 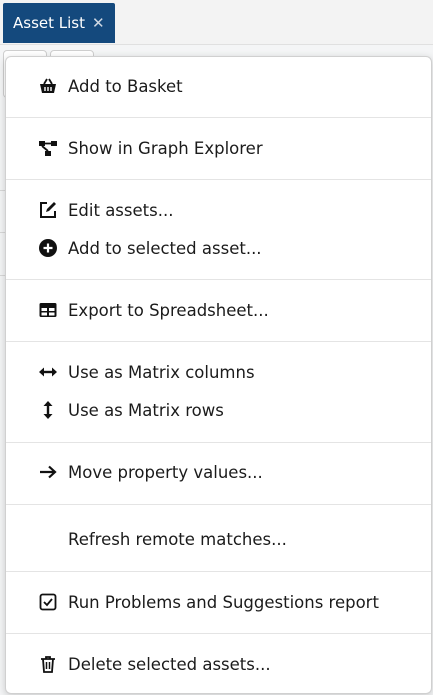 I want to click on menu-item-run-problems-report: Run Problems and Suggestions report, so click(x=218, y=602).